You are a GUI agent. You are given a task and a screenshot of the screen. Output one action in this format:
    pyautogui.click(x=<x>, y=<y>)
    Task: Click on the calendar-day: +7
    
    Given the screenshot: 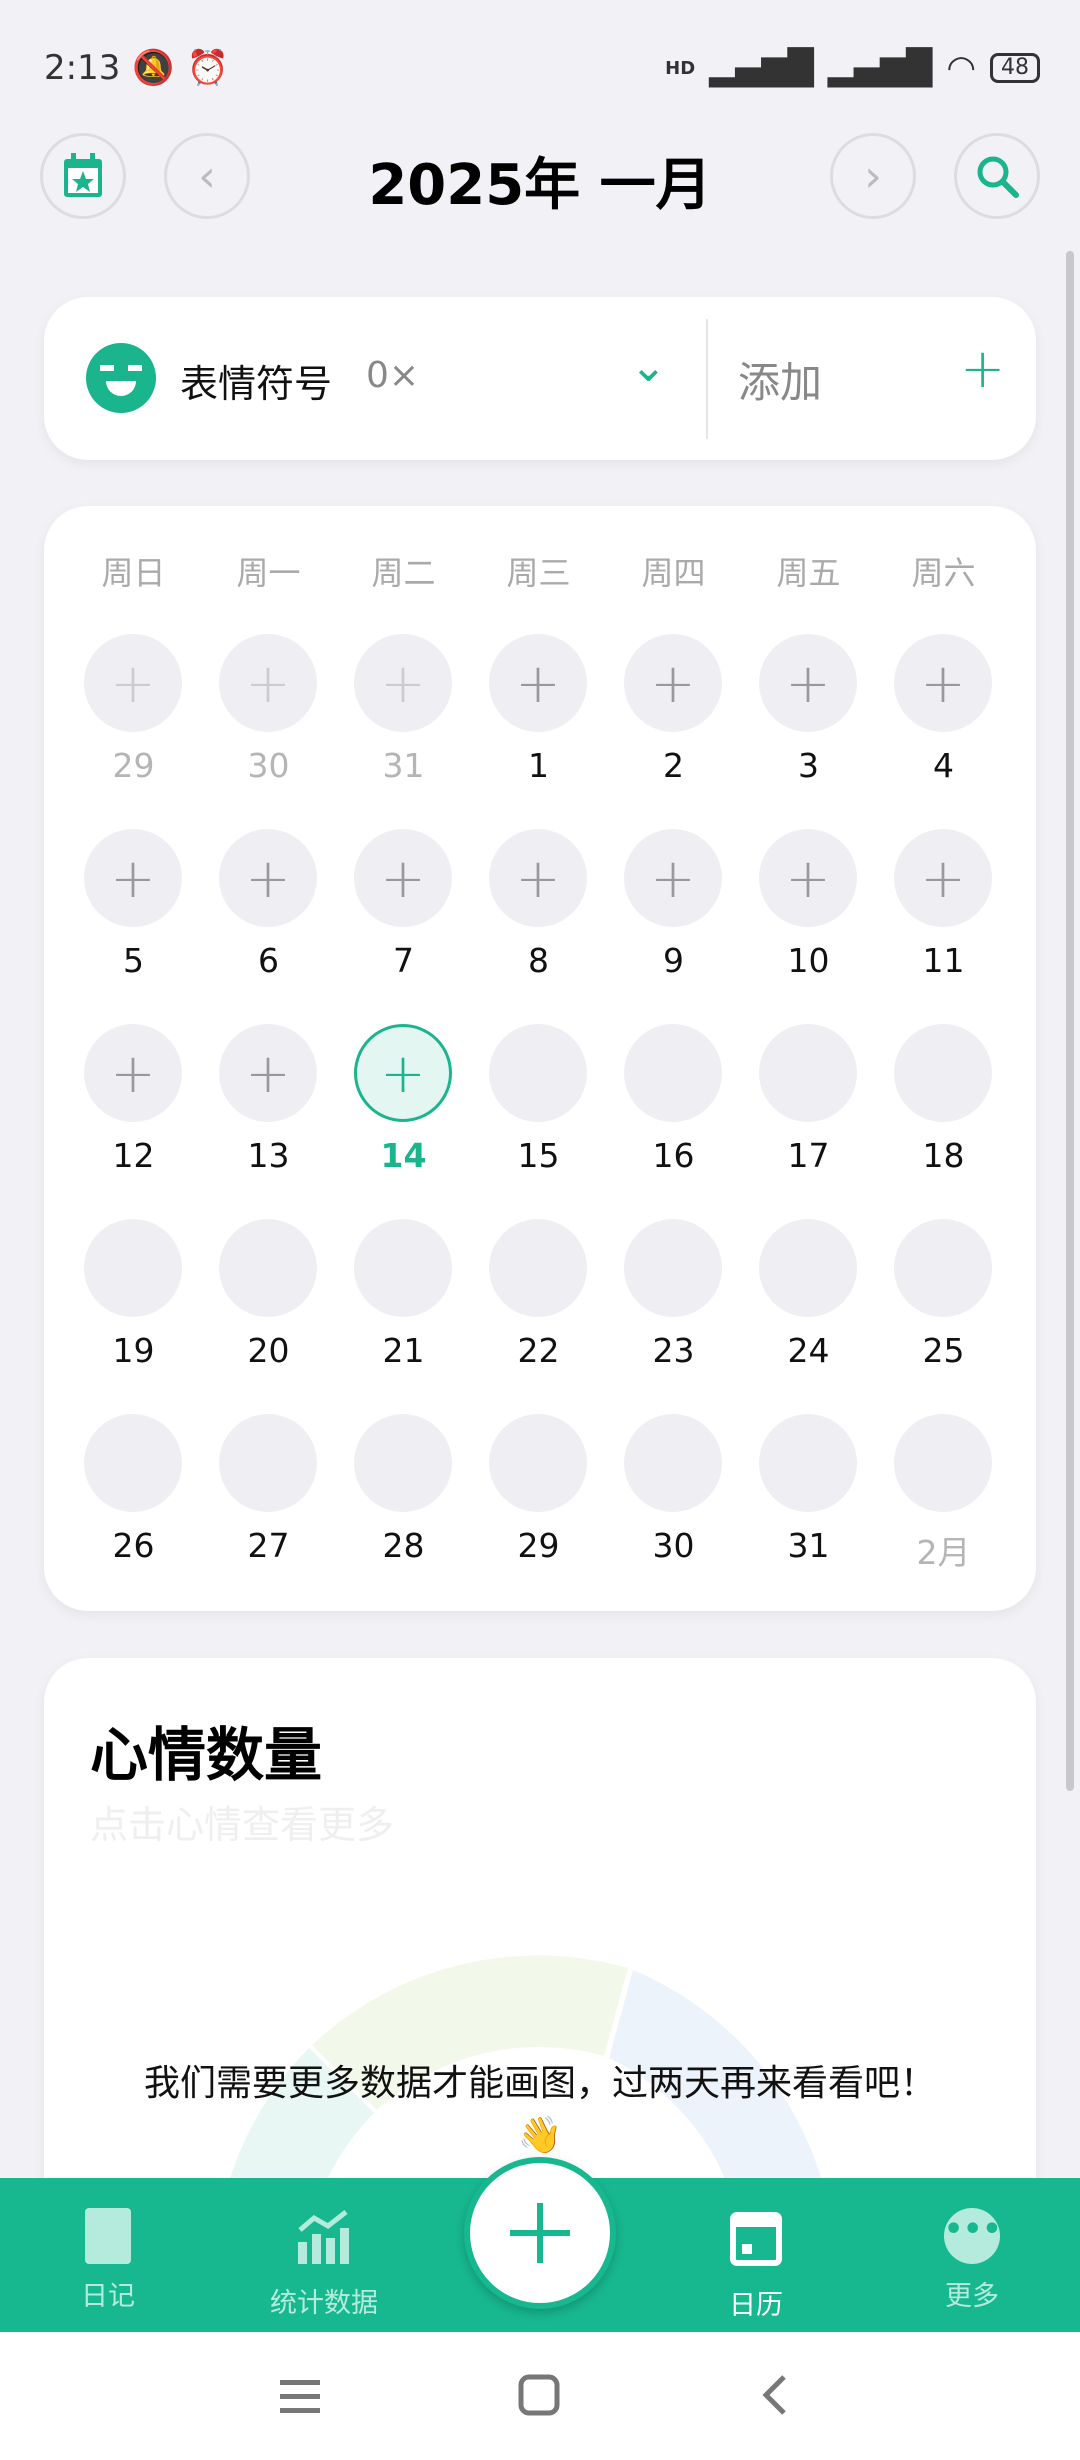 What is the action you would take?
    pyautogui.click(x=403, y=926)
    